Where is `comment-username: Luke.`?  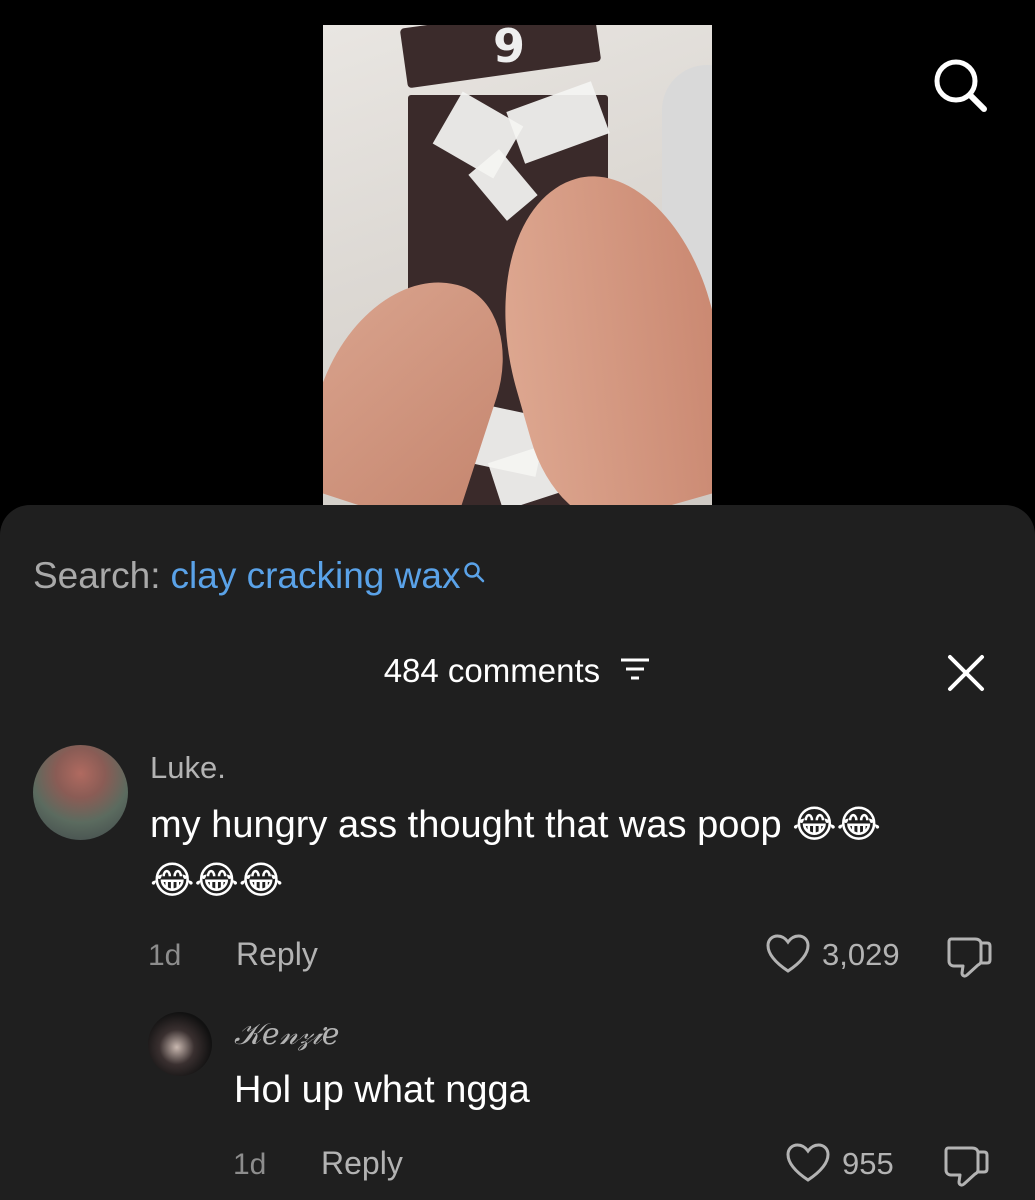
comment-username: Luke. is located at coordinates (188, 768).